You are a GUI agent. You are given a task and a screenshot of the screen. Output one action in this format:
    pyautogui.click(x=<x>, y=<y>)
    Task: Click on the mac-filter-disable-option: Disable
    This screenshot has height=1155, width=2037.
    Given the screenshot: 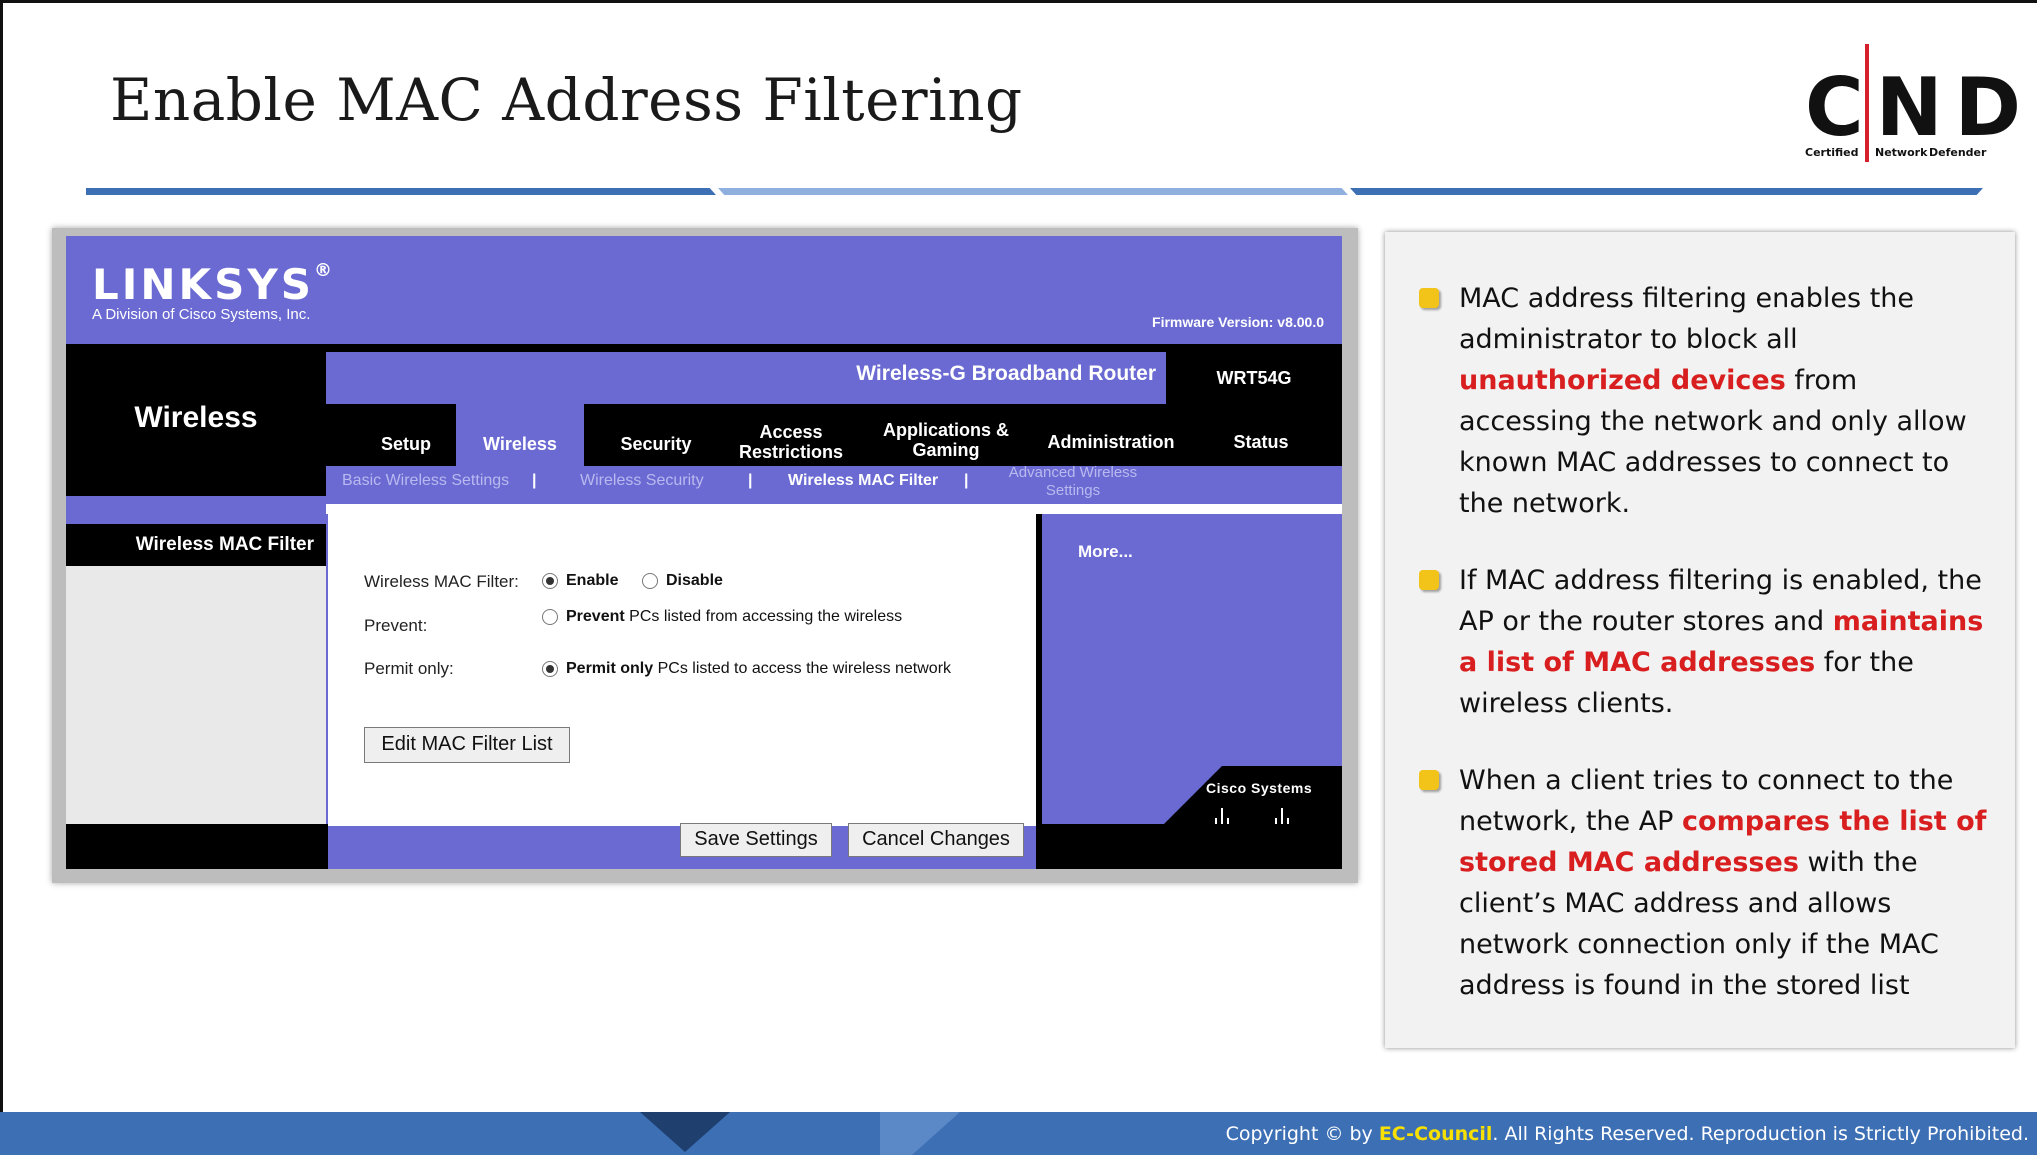 What is the action you would take?
    pyautogui.click(x=682, y=581)
    